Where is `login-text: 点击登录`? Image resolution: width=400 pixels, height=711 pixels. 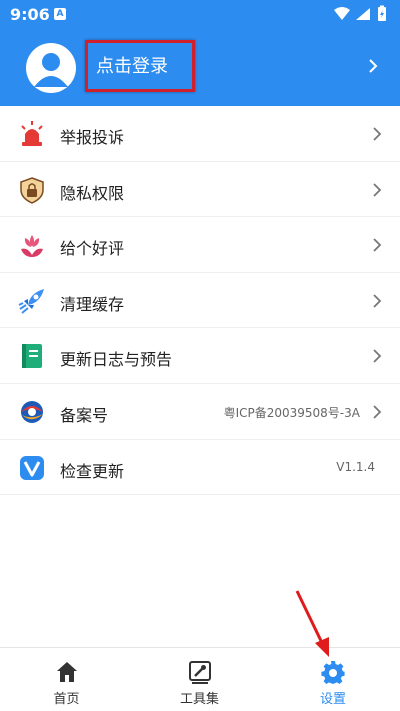 login-text: 点击登录 is located at coordinates (132, 67).